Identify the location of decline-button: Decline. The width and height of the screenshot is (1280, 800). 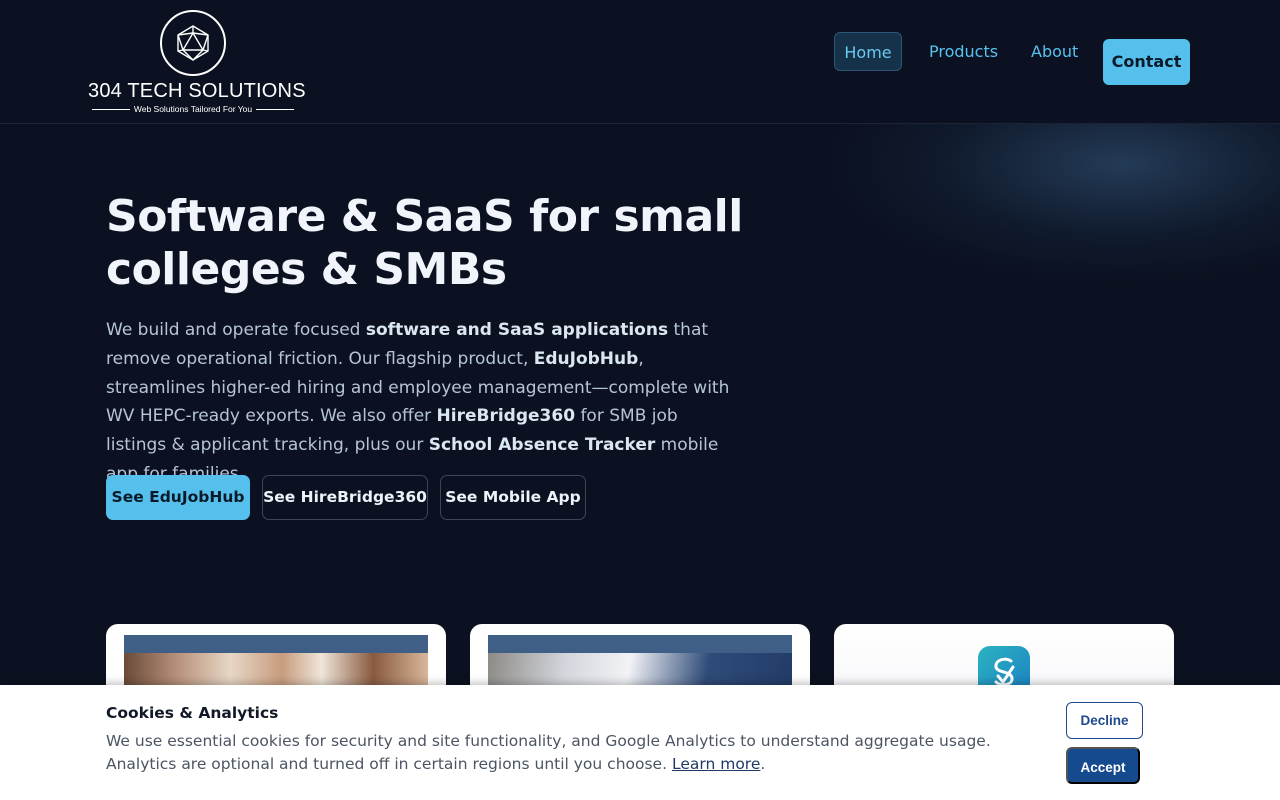
(1104, 720).